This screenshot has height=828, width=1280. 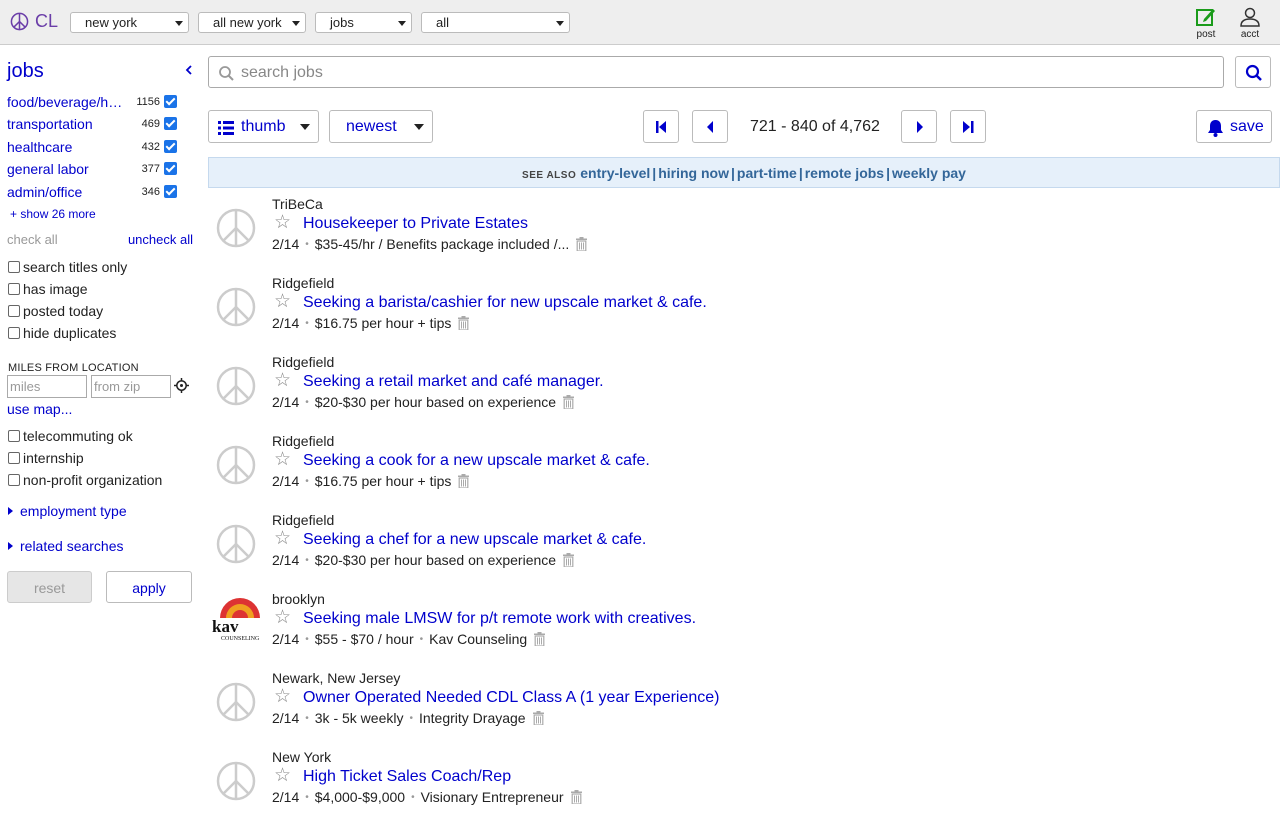 I want to click on see-also-remote-jobs: remote jobs, so click(x=844, y=173).